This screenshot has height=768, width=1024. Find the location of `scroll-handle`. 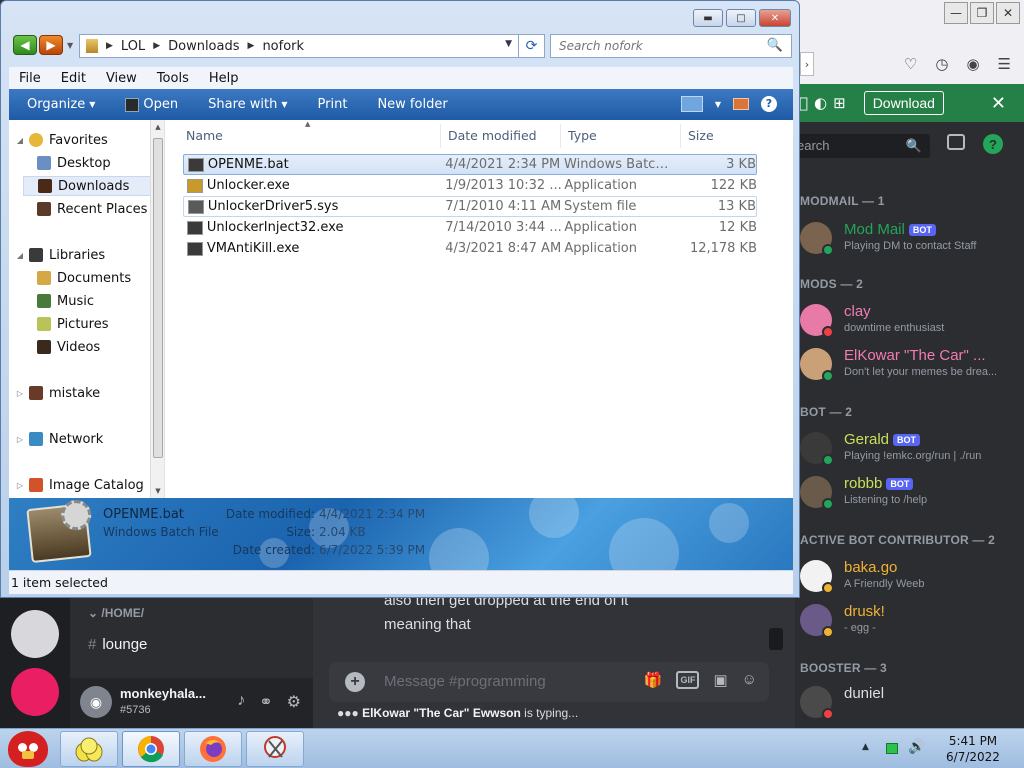

scroll-handle is located at coordinates (776, 639).